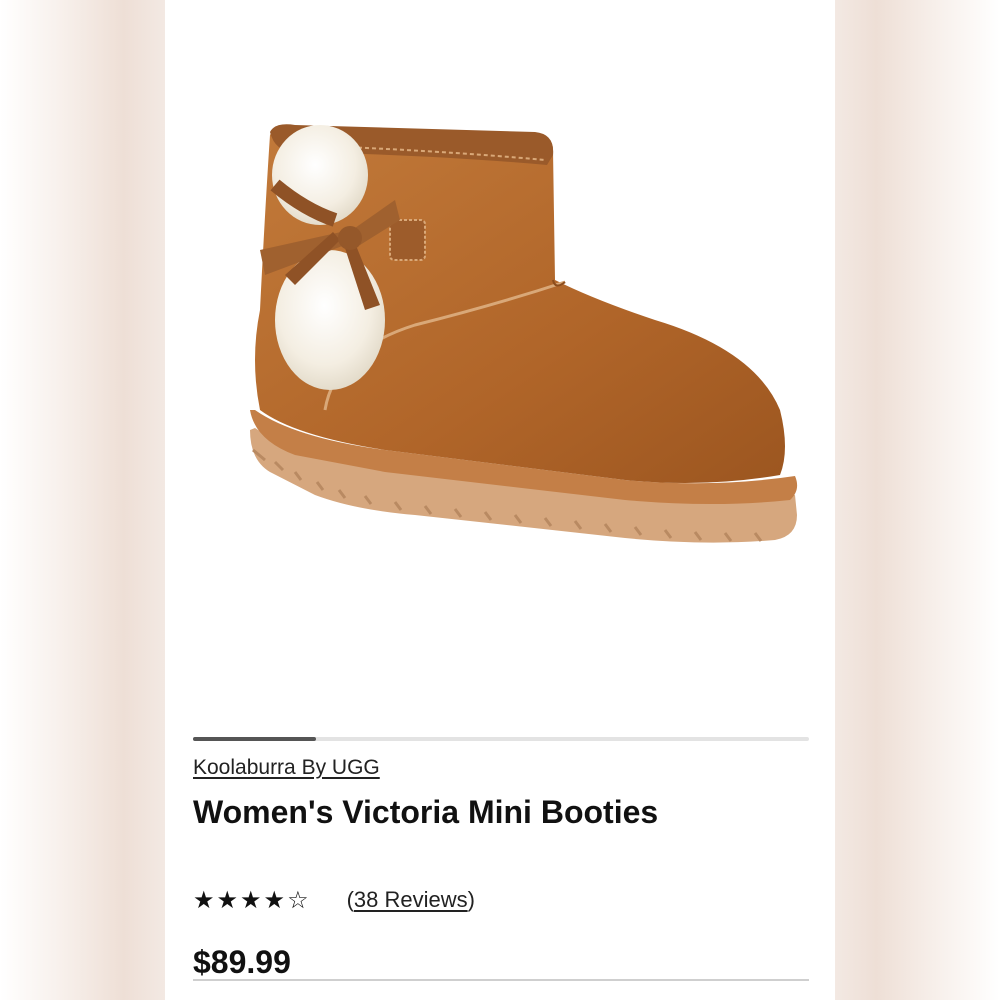 The height and width of the screenshot is (1000, 1000). I want to click on reviews-close-paren: ), so click(471, 899).